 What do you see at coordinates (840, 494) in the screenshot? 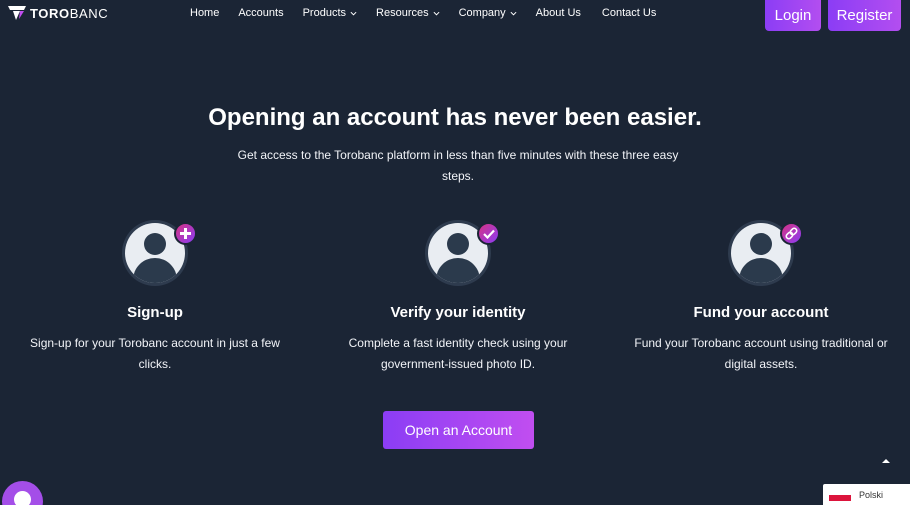
I see `poland-flag-icon` at bounding box center [840, 494].